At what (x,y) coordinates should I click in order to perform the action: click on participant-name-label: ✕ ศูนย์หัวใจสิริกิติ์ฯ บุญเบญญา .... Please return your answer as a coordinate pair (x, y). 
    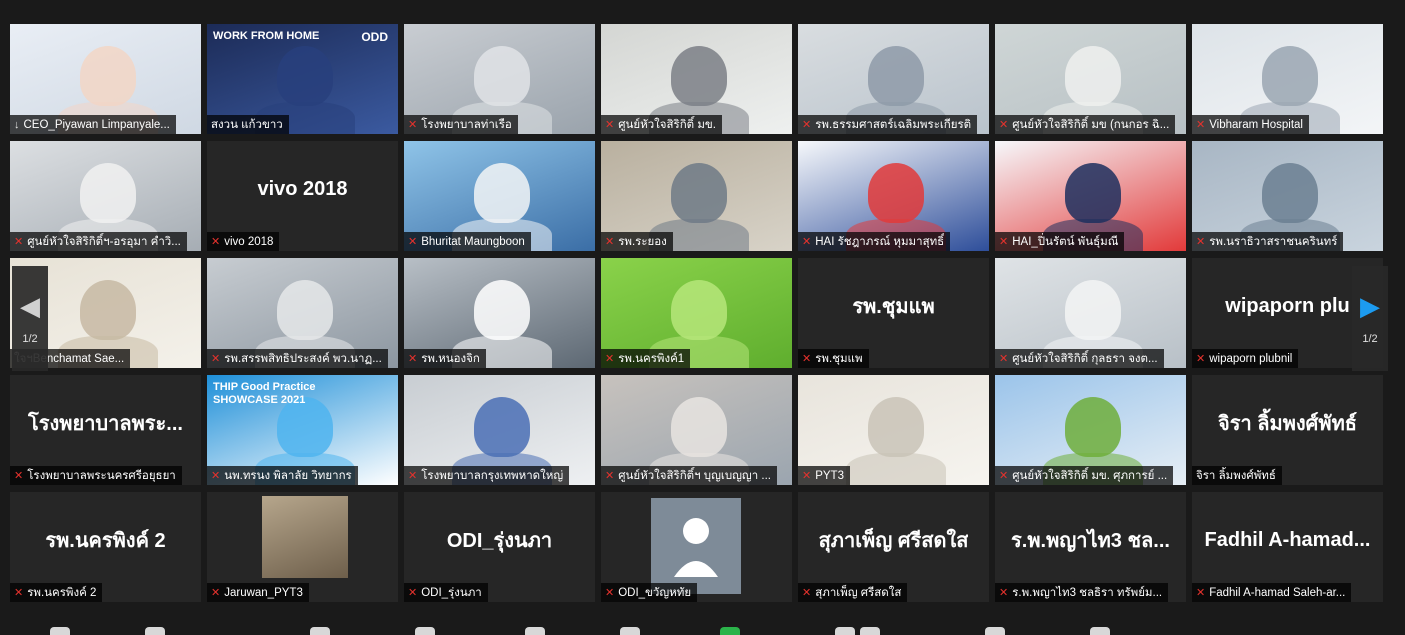
    Looking at the image, I should click on (689, 475).